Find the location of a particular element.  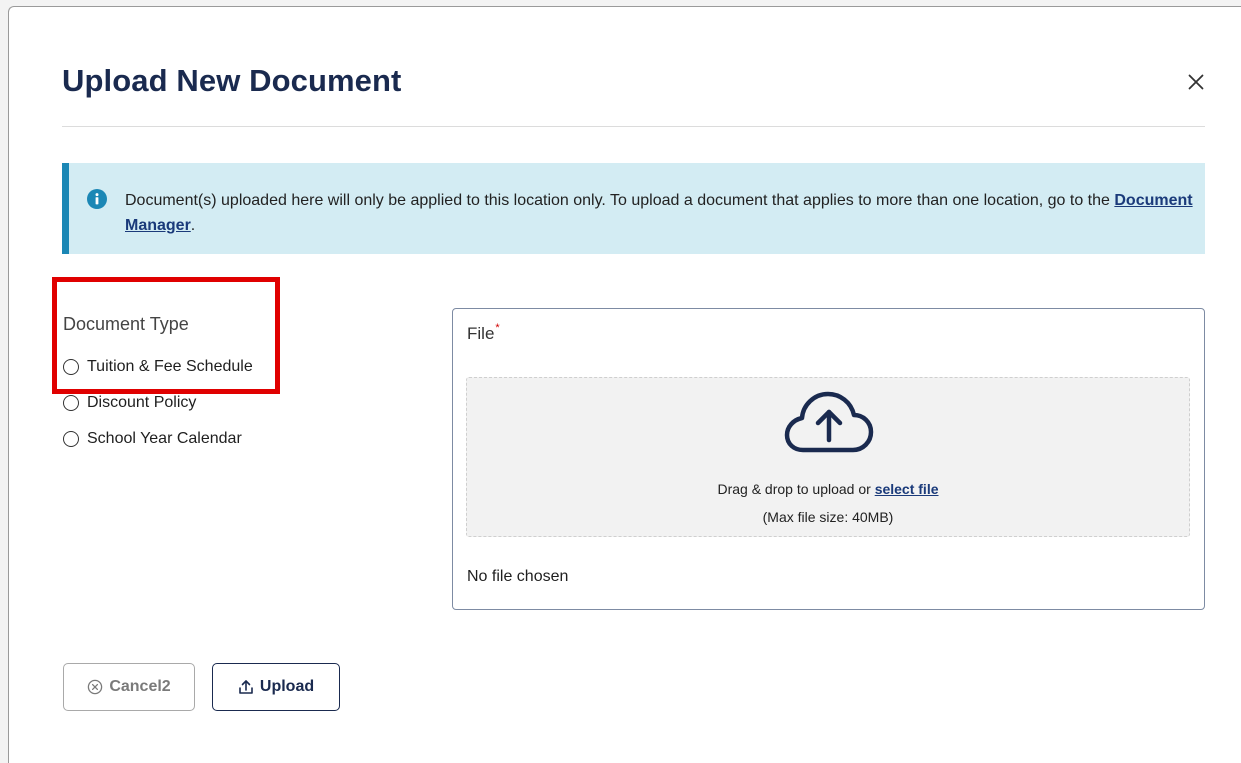

radio-option-tuition-fee-schedule: Tuition & Fee Schedule is located at coordinates (158, 375).